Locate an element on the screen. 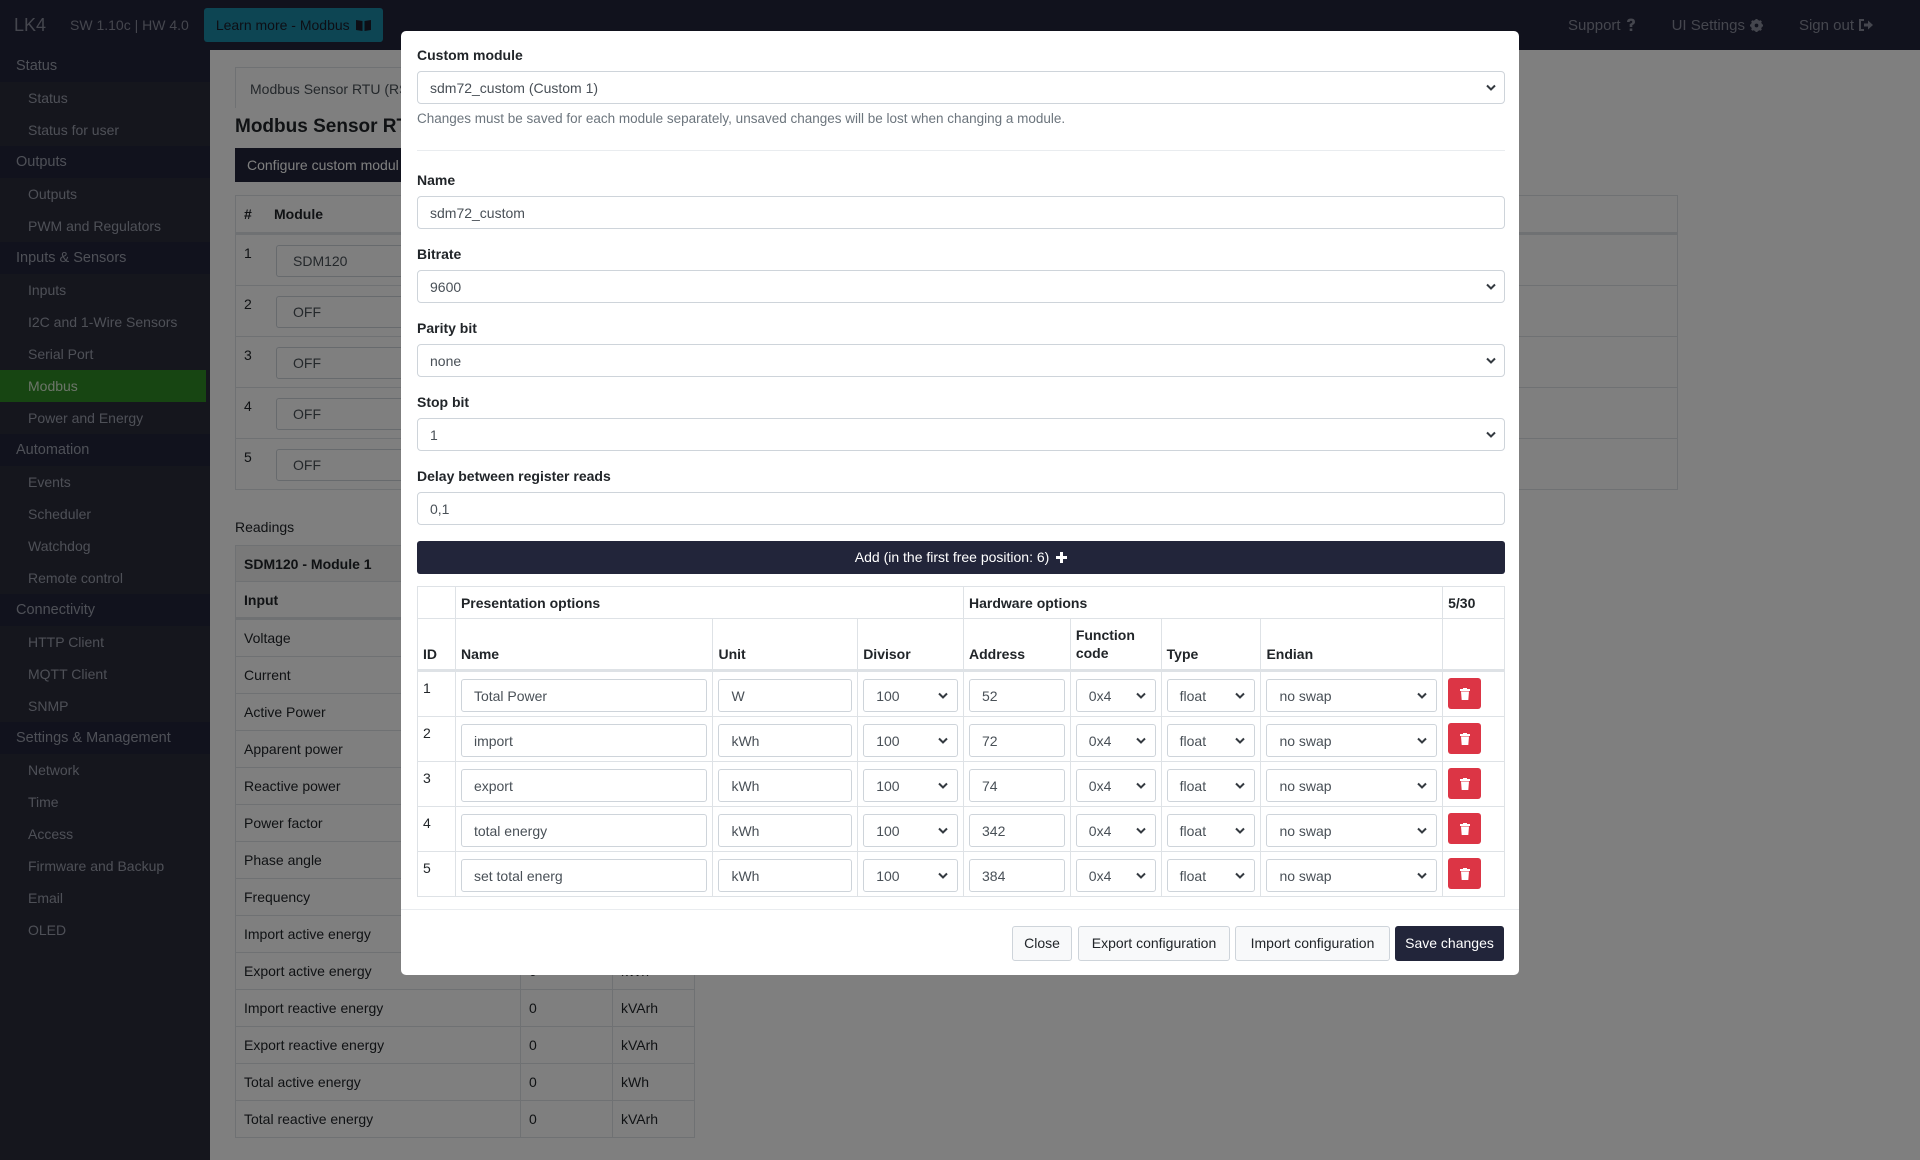 This screenshot has width=1920, height=1160. register-row: 2 import kWh 100 72 0x4 float no swap is located at coordinates (961, 738).